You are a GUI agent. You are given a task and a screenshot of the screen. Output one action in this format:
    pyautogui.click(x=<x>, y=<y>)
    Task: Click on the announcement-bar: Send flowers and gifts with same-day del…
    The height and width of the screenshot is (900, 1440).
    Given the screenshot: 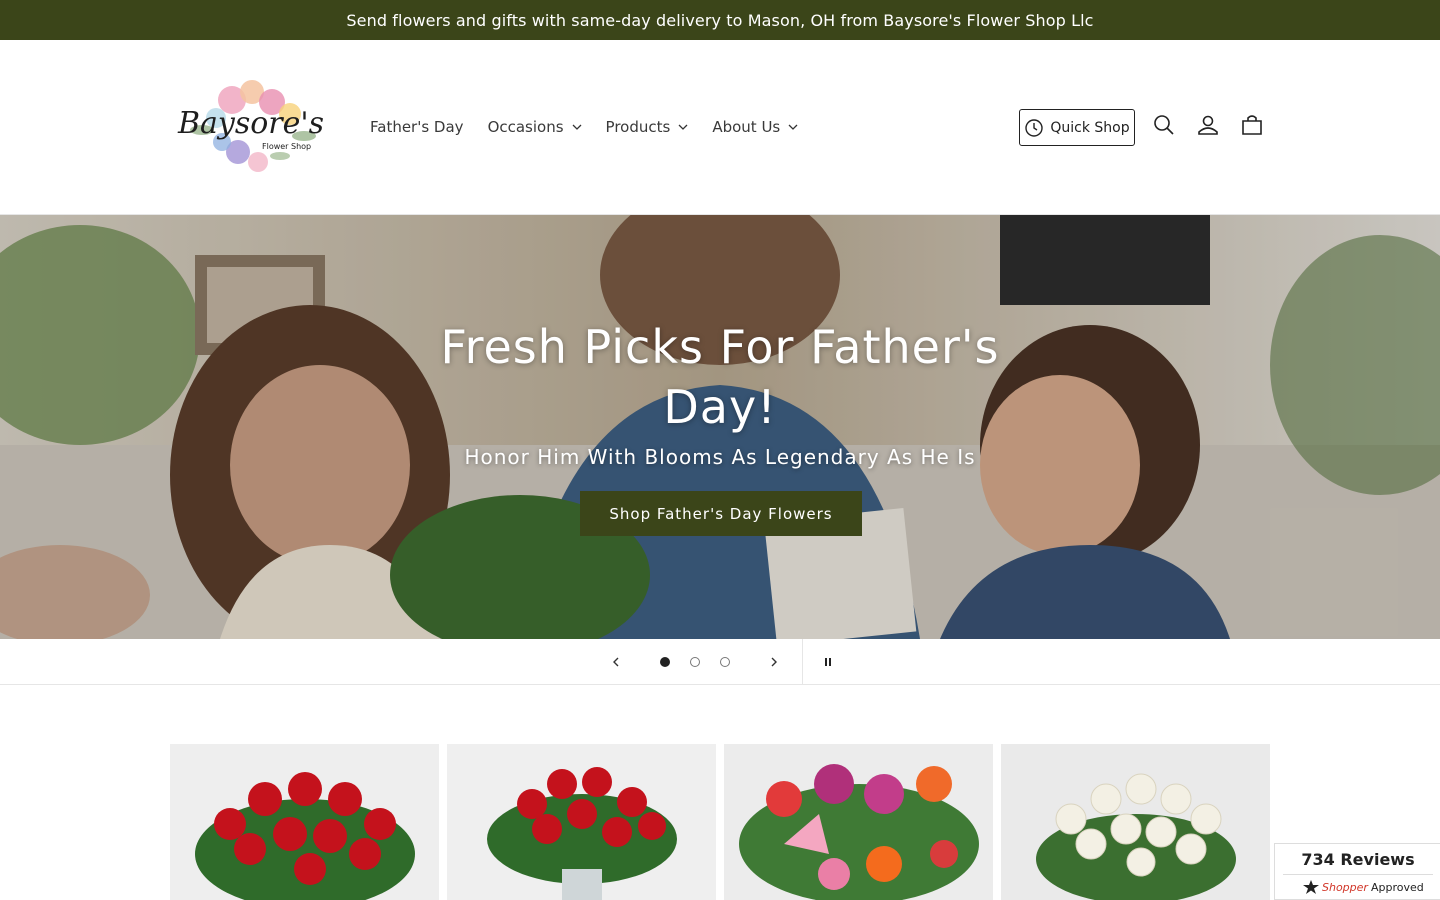 What is the action you would take?
    pyautogui.click(x=720, y=20)
    